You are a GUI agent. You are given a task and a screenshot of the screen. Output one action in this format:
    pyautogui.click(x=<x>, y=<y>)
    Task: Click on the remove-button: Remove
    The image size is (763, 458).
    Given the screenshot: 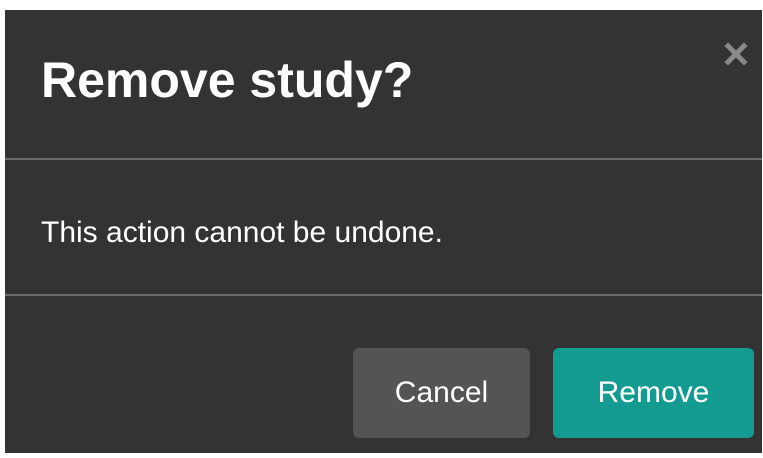 What is the action you would take?
    pyautogui.click(x=653, y=393)
    